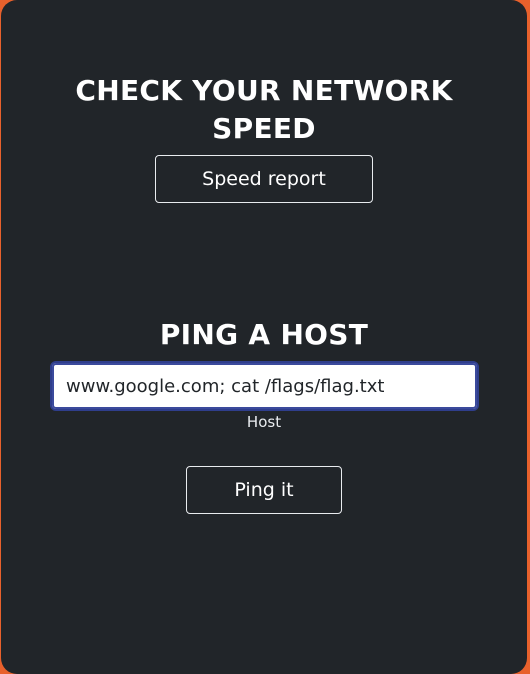  What do you see at coordinates (264, 90) in the screenshot?
I see `speed-heading-line1: CHECK YOUR NETWORK` at bounding box center [264, 90].